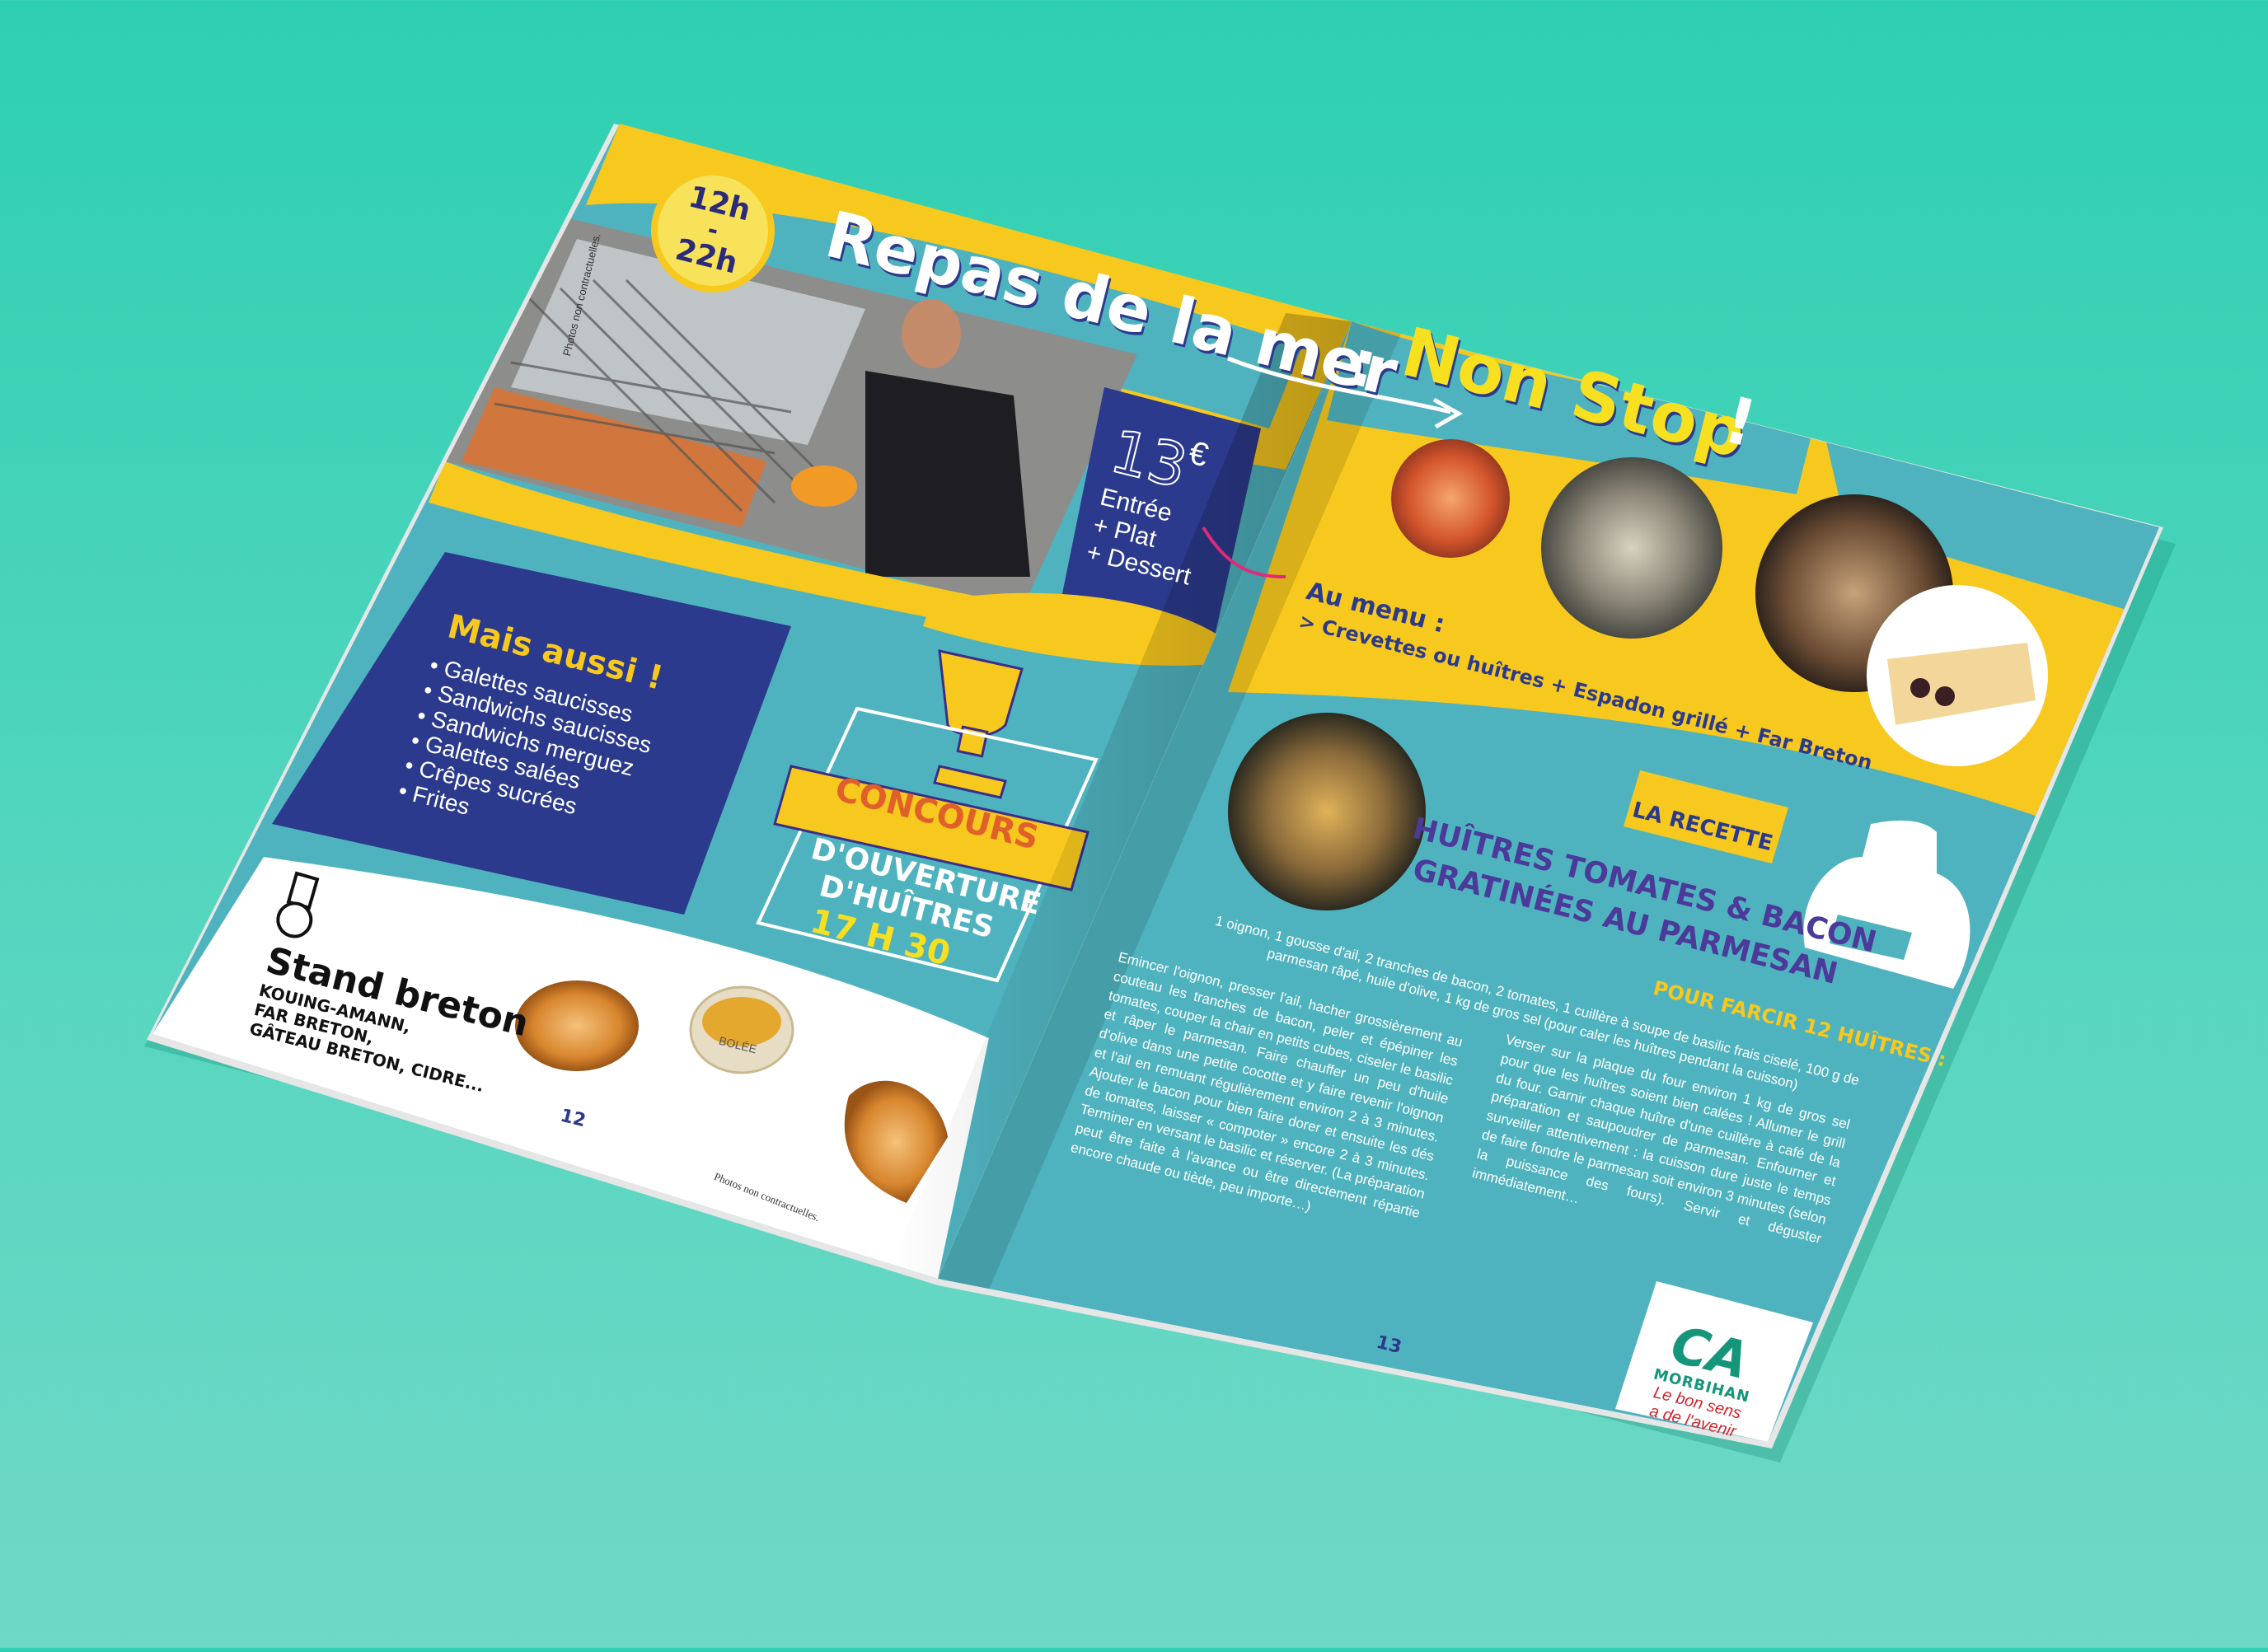  What do you see at coordinates (1631, 548) in the screenshot?
I see `oyster-photo` at bounding box center [1631, 548].